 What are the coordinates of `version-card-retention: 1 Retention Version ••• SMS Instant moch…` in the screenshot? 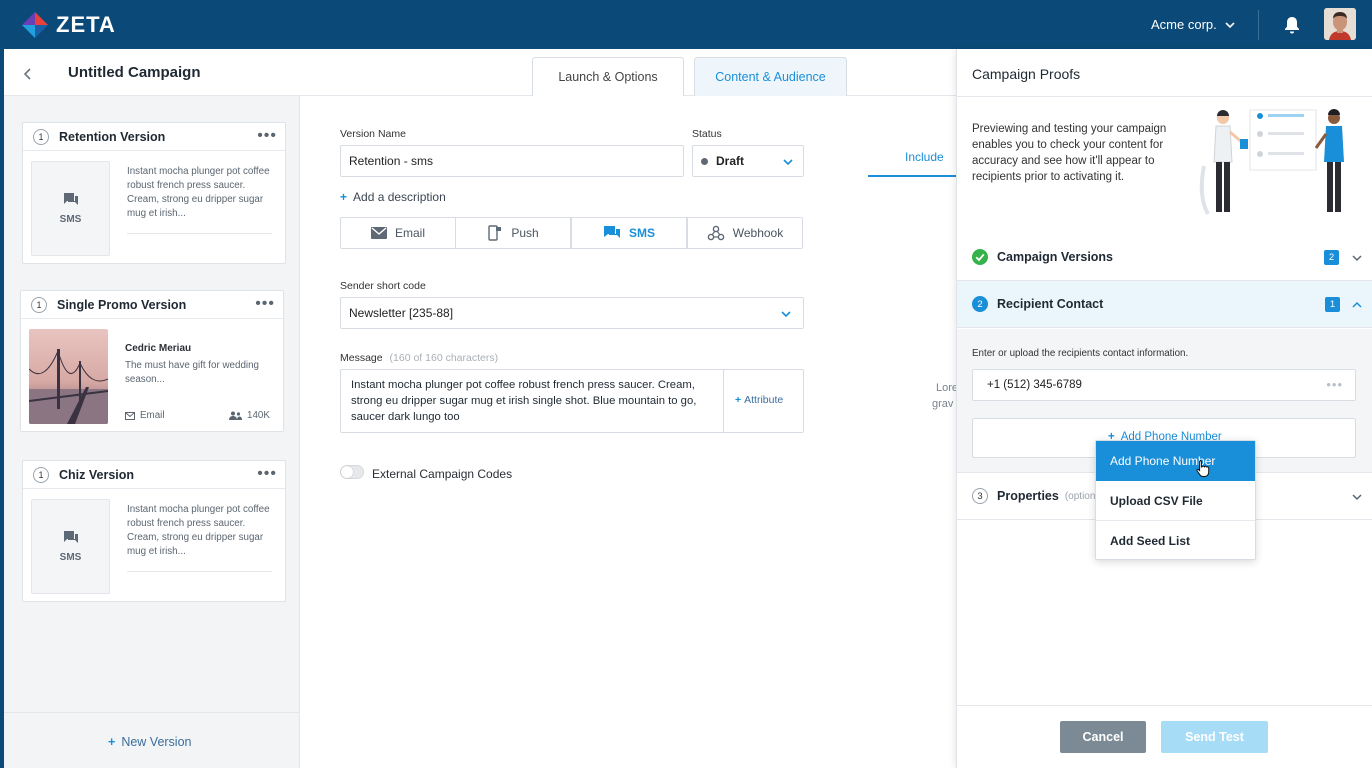 It's located at (154, 193).